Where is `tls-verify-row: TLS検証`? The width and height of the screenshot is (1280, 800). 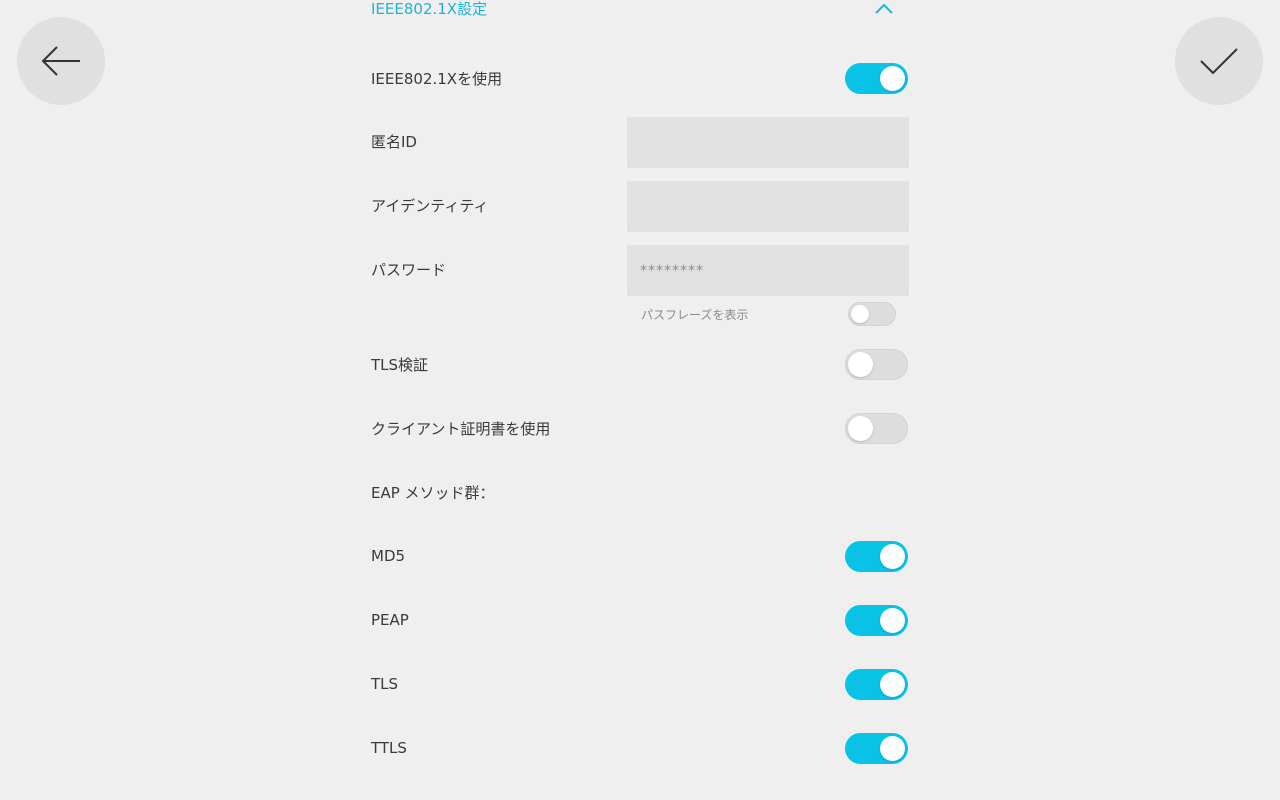
tls-verify-row: TLS検証 is located at coordinates (639, 364).